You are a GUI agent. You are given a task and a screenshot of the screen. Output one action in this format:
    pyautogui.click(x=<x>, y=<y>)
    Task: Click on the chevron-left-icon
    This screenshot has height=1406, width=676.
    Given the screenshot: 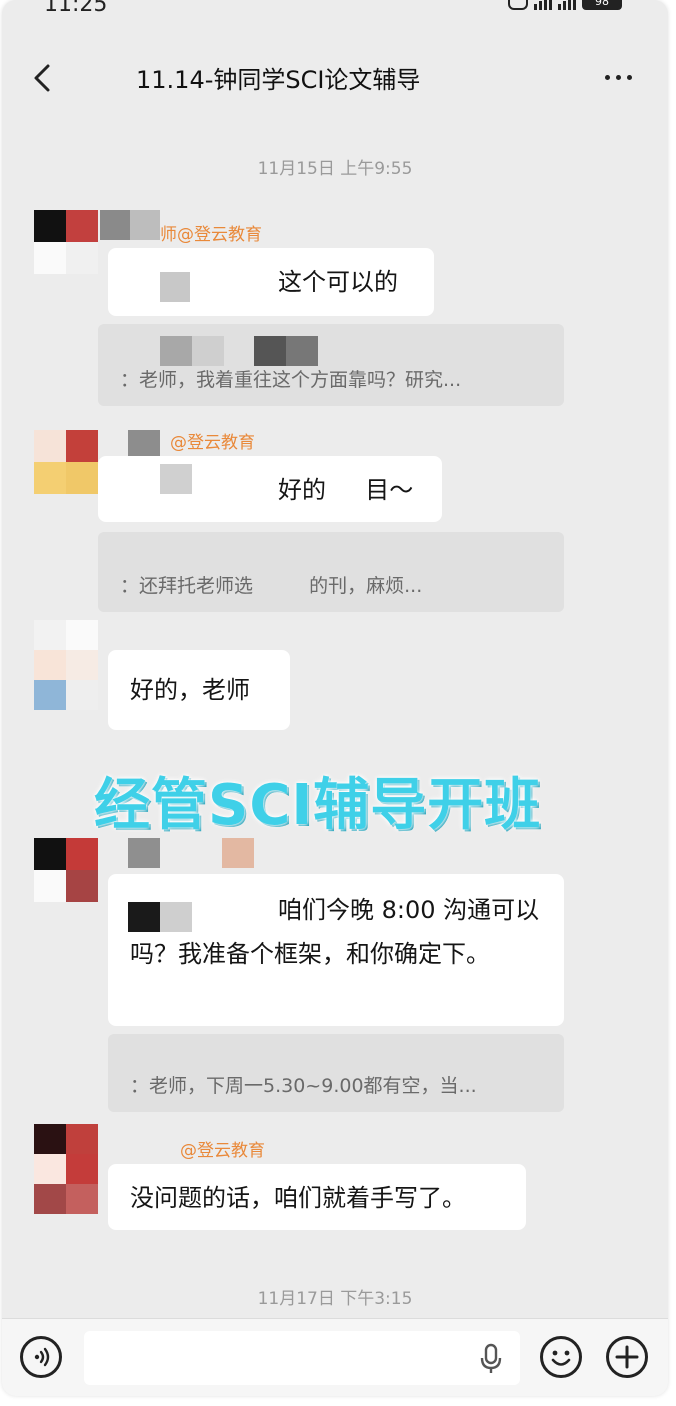 What is the action you would take?
    pyautogui.click(x=43, y=78)
    